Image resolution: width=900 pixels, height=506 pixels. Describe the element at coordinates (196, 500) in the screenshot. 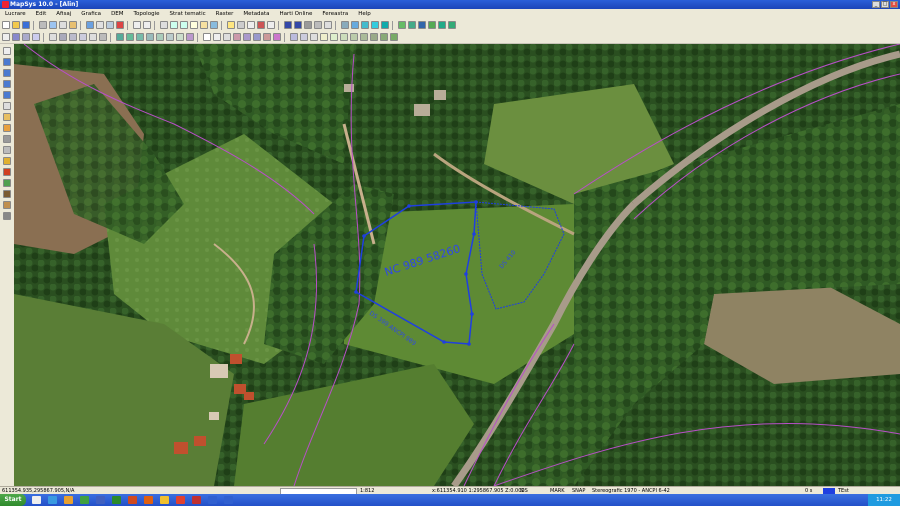

I see `taskbar-opera-icon` at that location.